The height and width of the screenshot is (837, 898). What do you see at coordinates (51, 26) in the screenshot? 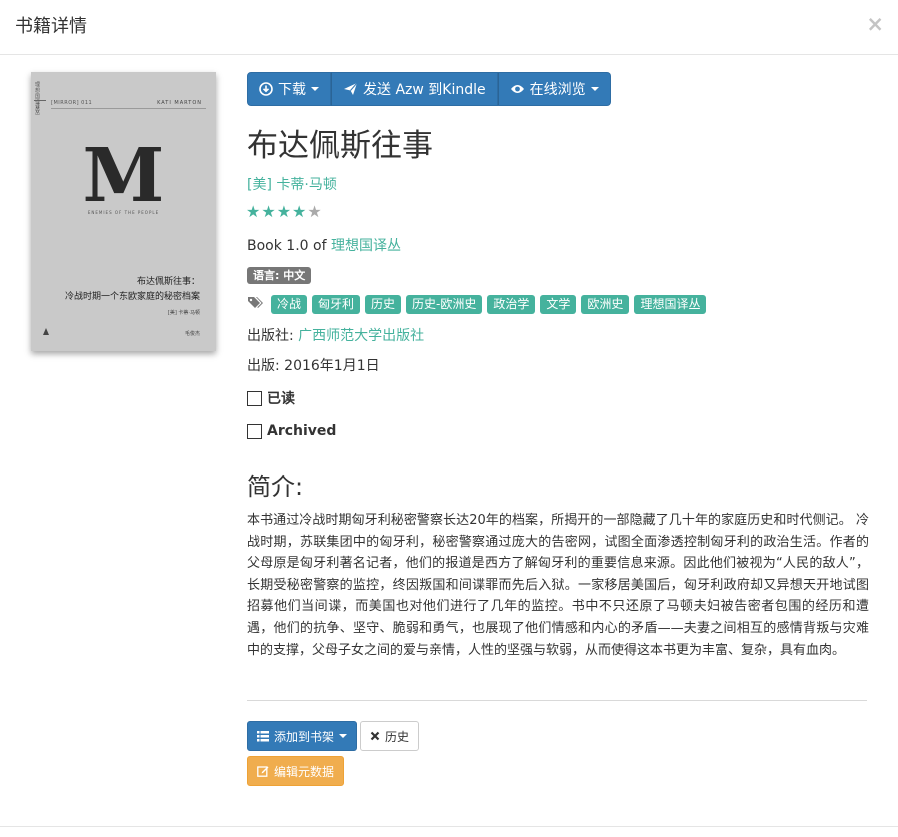
I see `modal-title: 书籍详情` at bounding box center [51, 26].